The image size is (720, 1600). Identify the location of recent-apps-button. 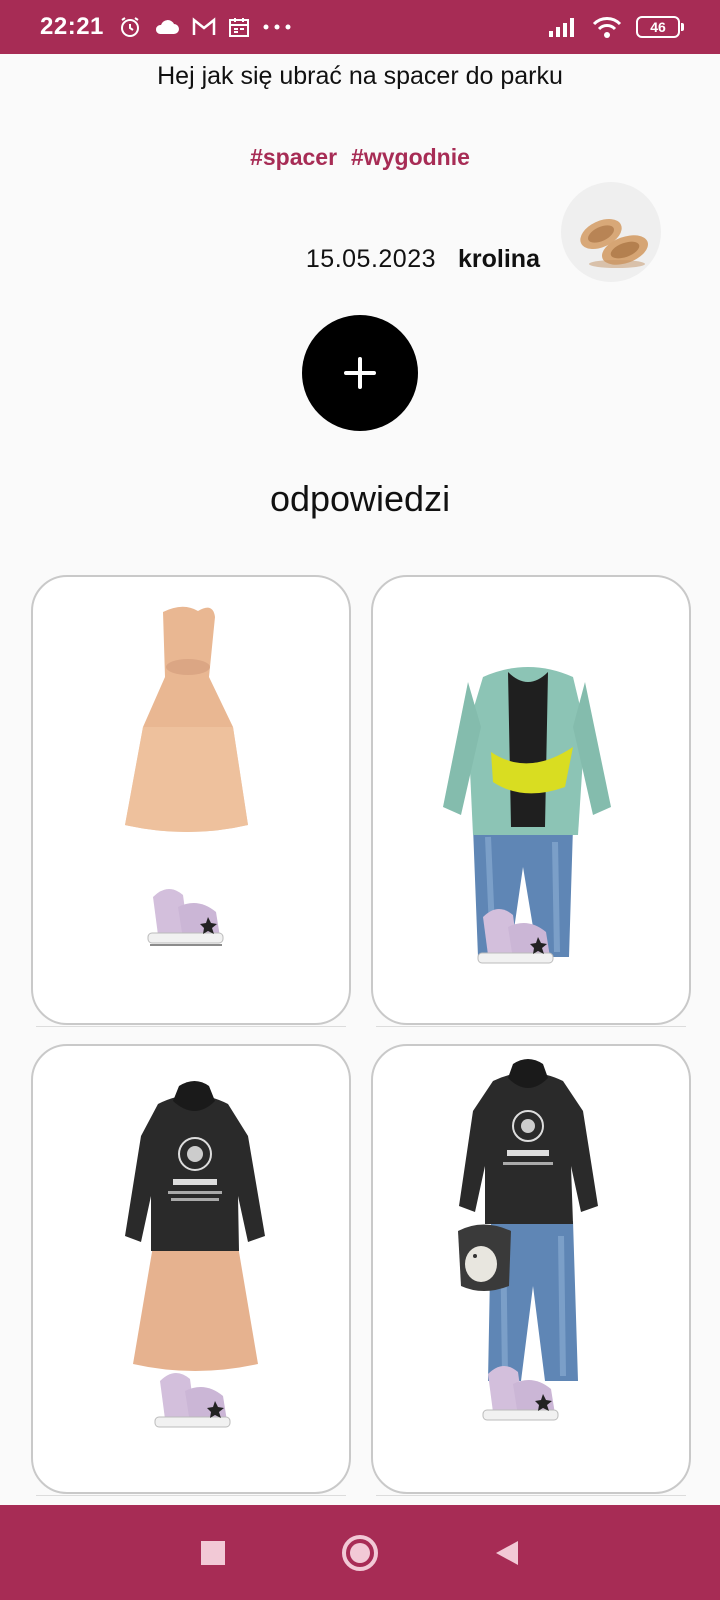
(213, 1553).